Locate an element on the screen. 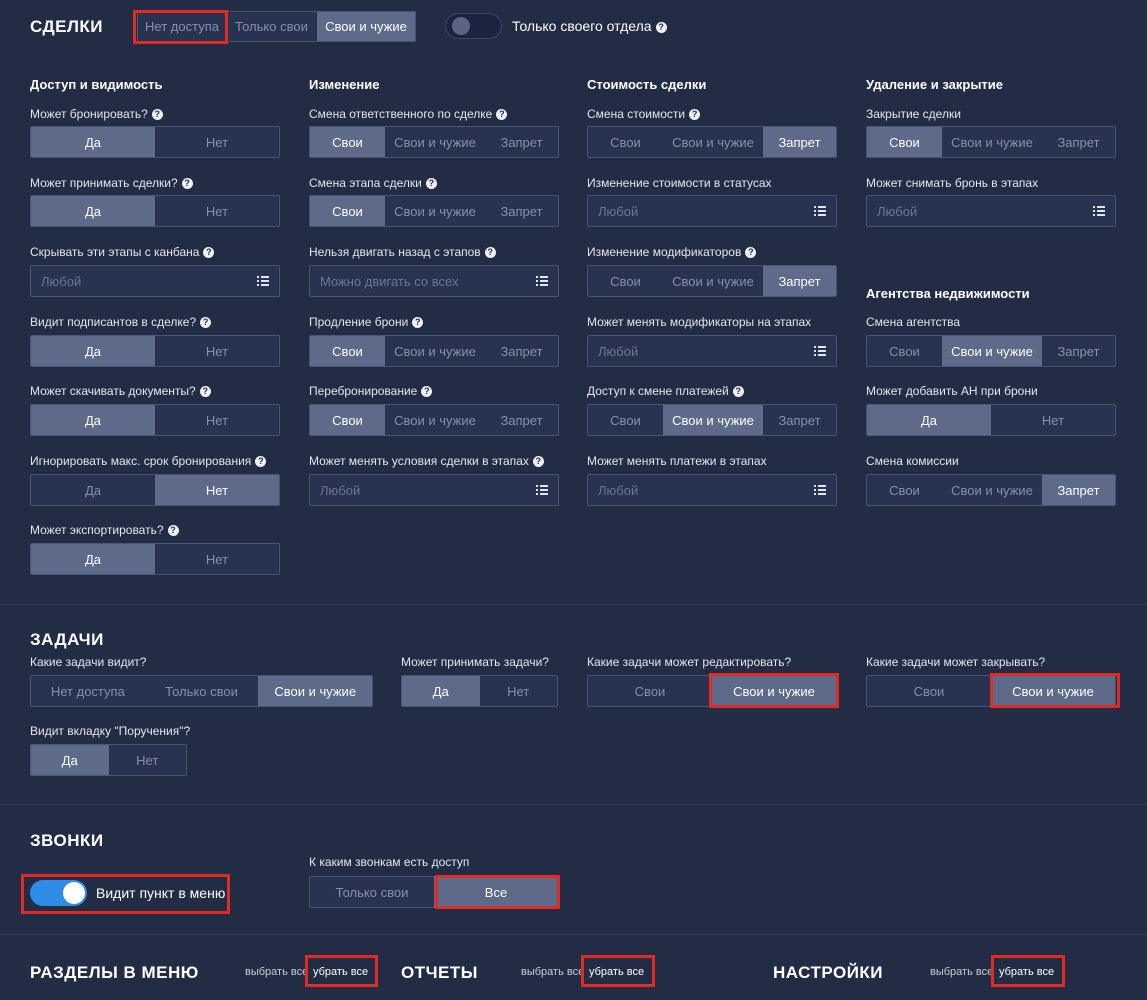  can-accept-selector: Да Нет is located at coordinates (155, 211).